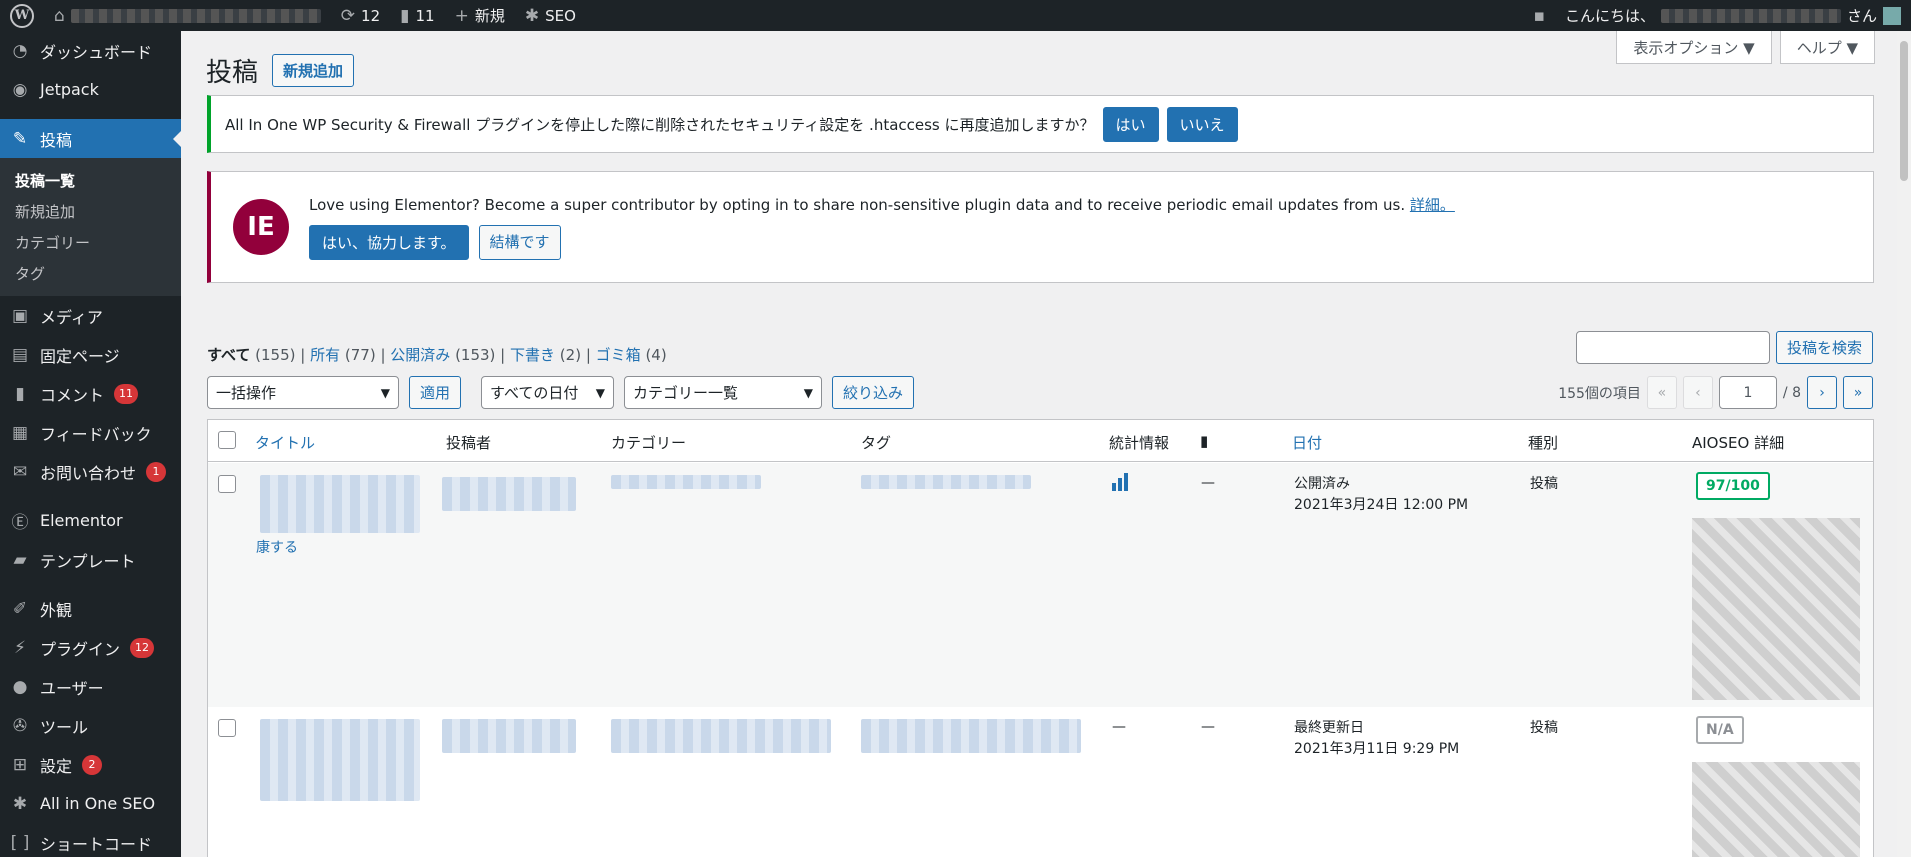 The image size is (1911, 857). I want to click on filter-draft: 下書き, so click(532, 355).